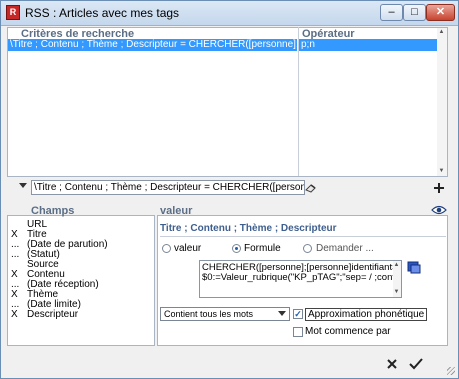 Image resolution: width=459 pixels, height=379 pixels. What do you see at coordinates (348, 331) in the screenshot?
I see `starts-with-label: Mot commence par` at bounding box center [348, 331].